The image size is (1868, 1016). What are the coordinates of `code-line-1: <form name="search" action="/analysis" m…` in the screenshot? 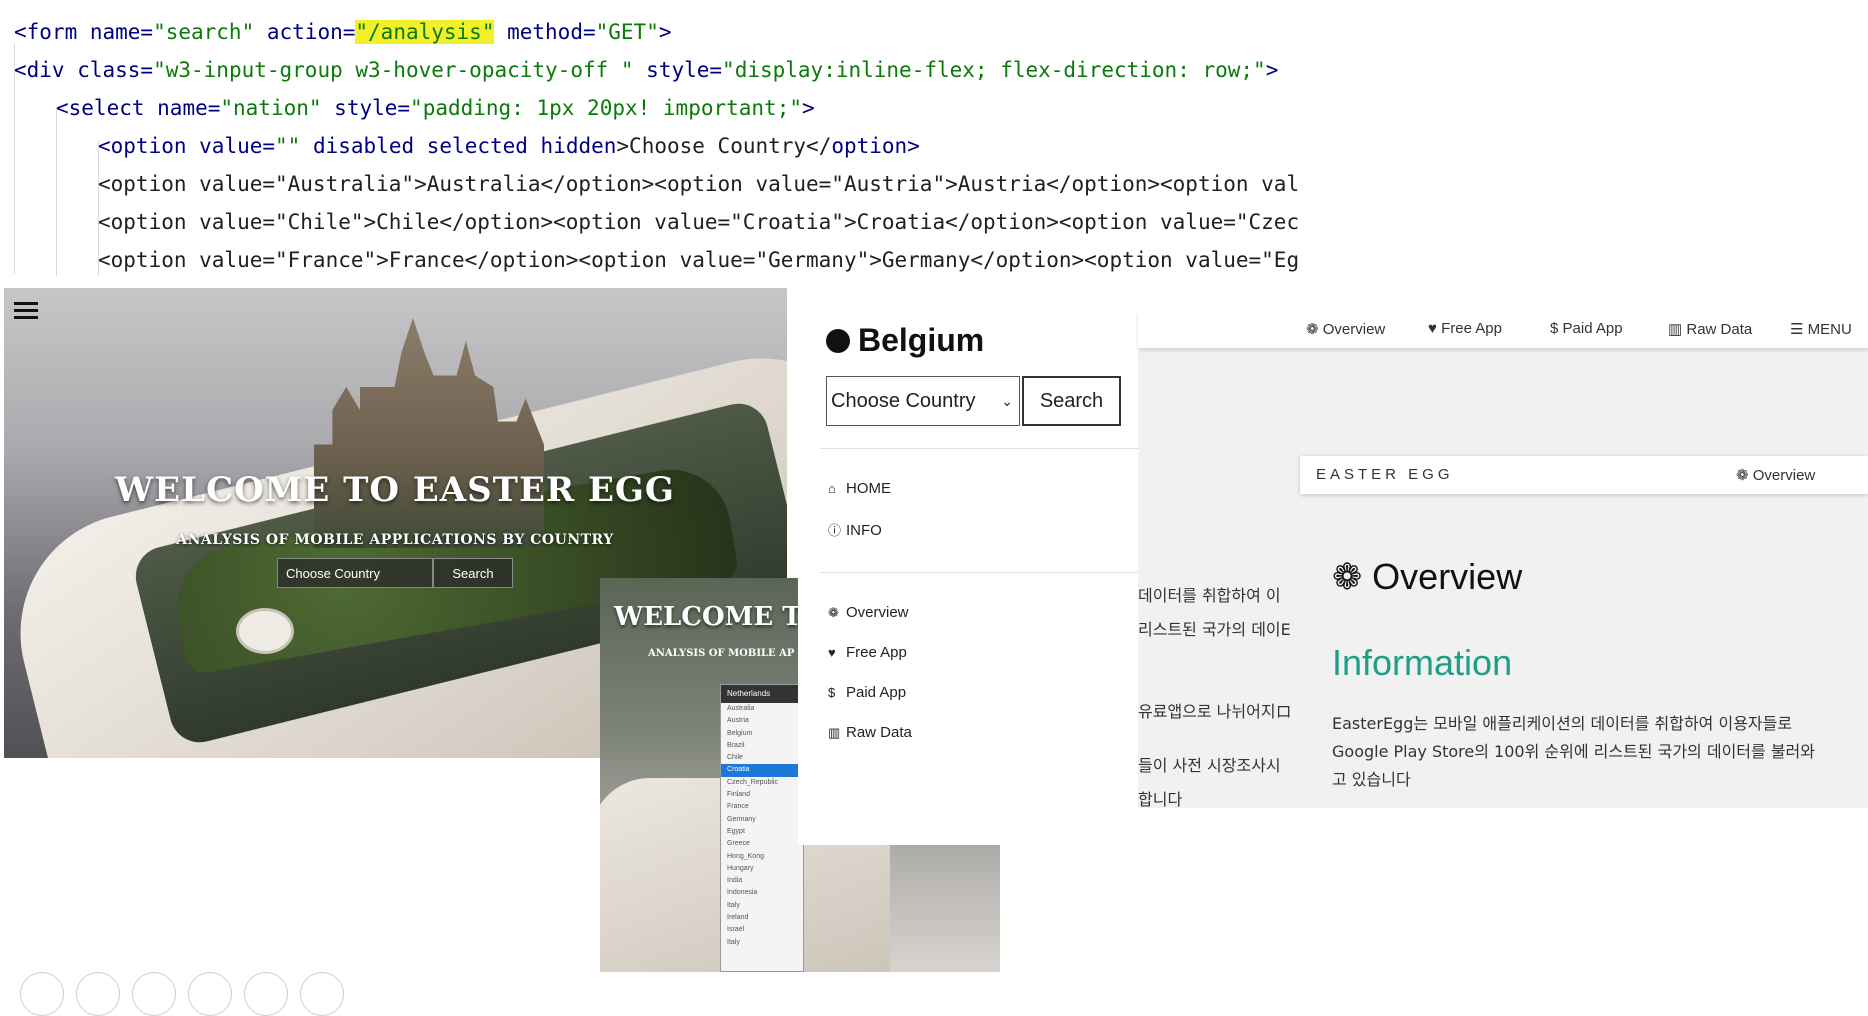 It's located at (343, 32).